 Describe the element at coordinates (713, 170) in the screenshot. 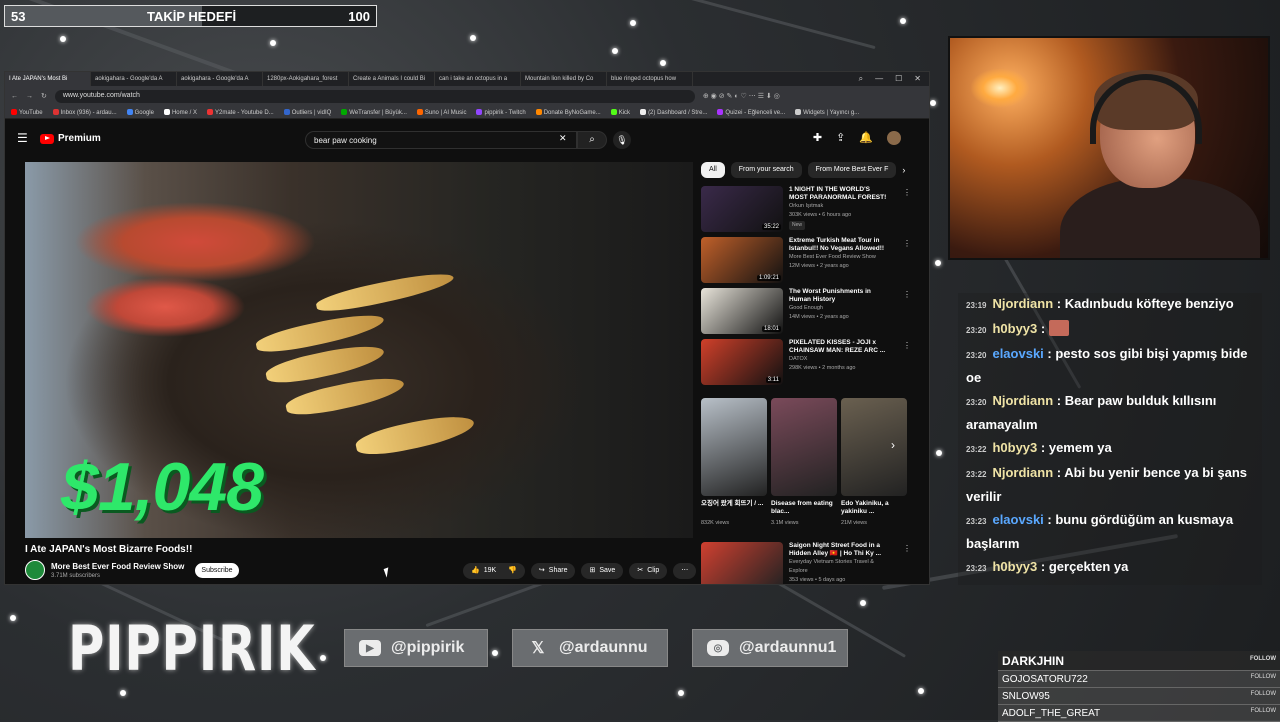

I see `chip-all: All` at that location.